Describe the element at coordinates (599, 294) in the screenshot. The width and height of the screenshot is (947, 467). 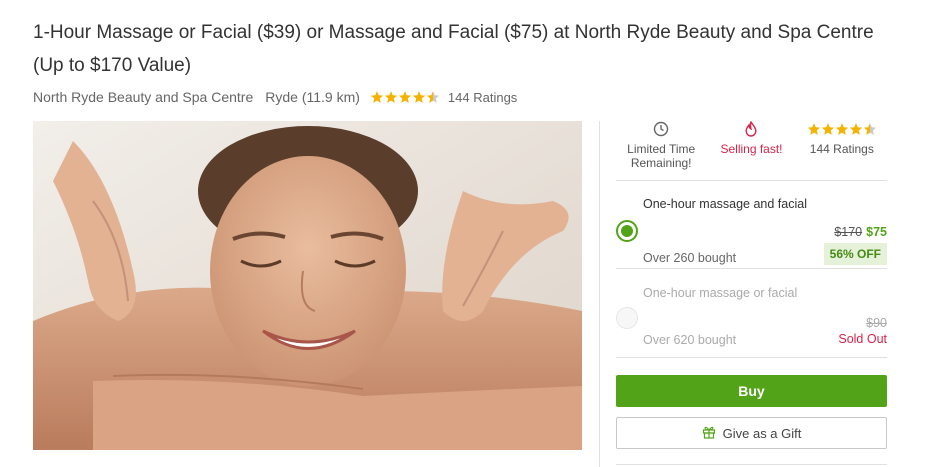
I see `column-divider` at that location.